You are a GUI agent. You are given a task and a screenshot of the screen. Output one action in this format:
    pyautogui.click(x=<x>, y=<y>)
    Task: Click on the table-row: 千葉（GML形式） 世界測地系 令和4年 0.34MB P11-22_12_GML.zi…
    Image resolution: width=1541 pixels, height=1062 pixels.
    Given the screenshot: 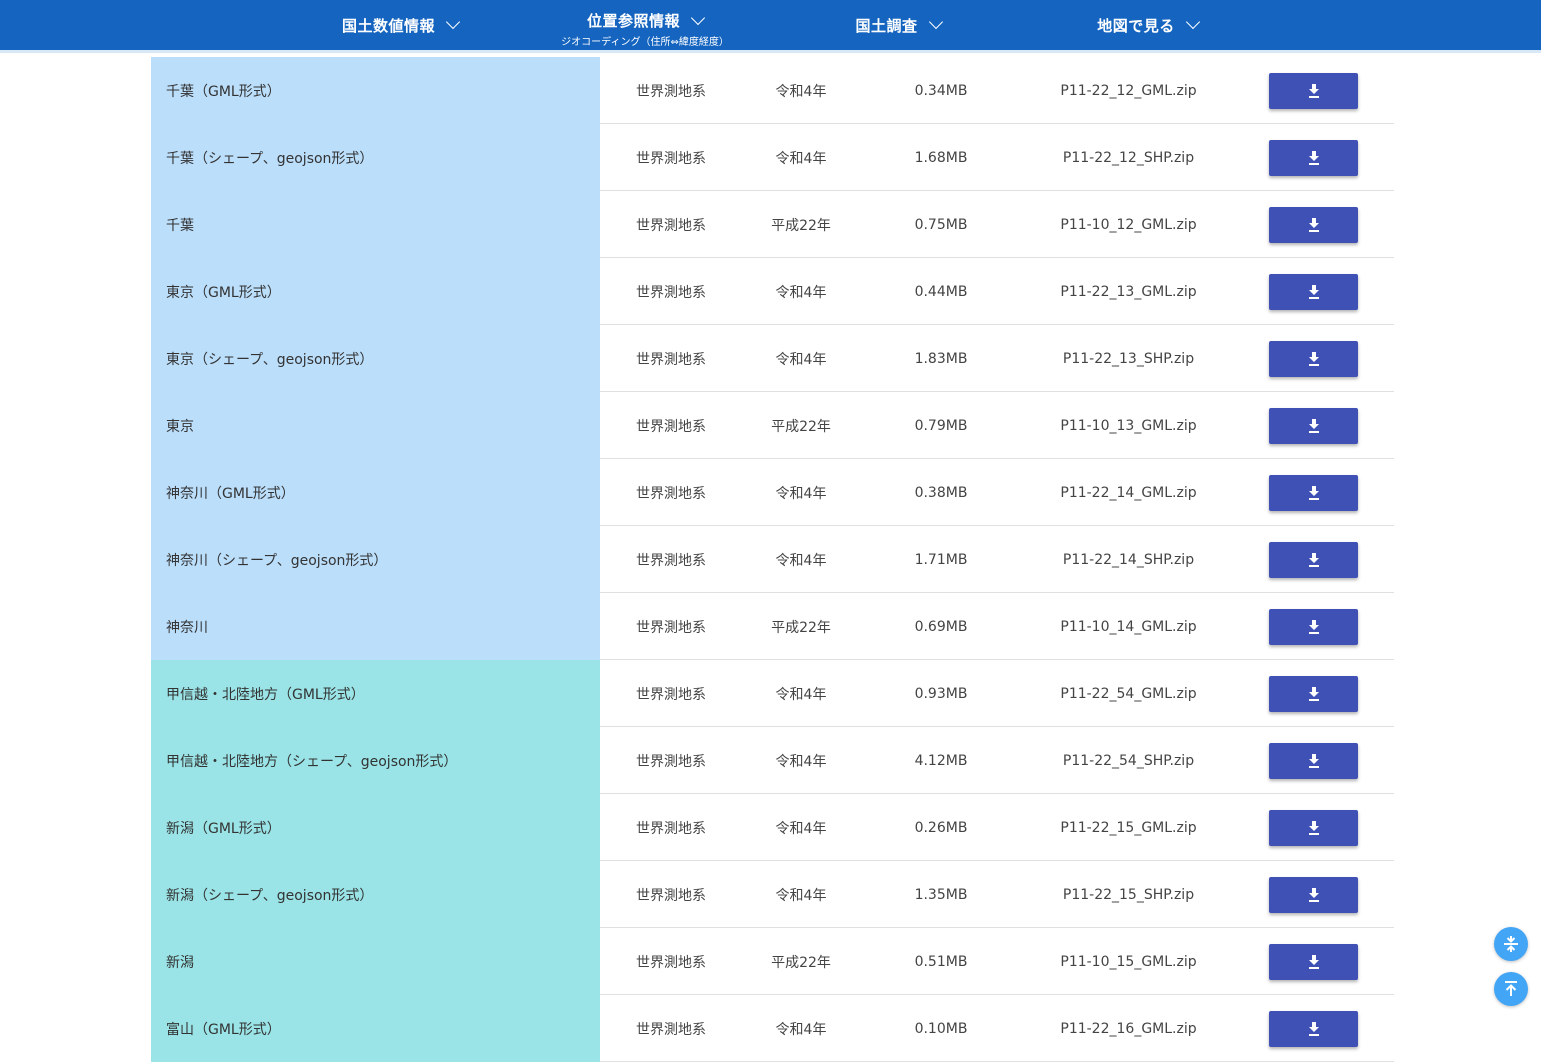 What is the action you would take?
    pyautogui.click(x=772, y=90)
    